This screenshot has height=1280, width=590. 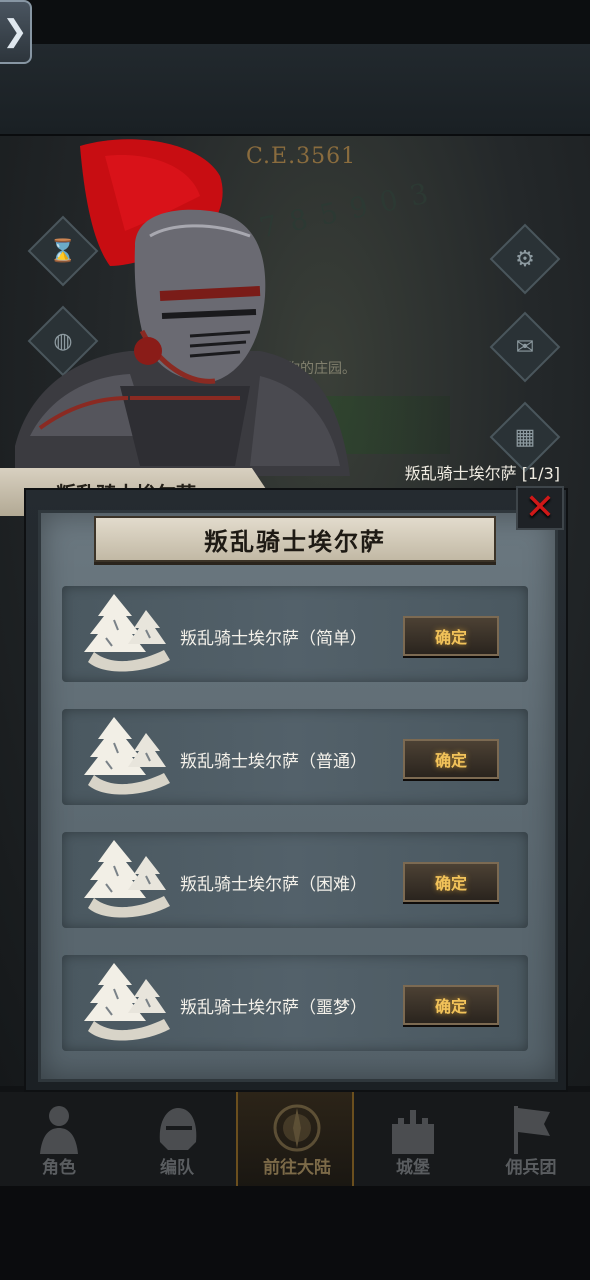 What do you see at coordinates (273, 1008) in the screenshot?
I see `option-label: 叛乱骑士埃尔萨（噩梦）` at bounding box center [273, 1008].